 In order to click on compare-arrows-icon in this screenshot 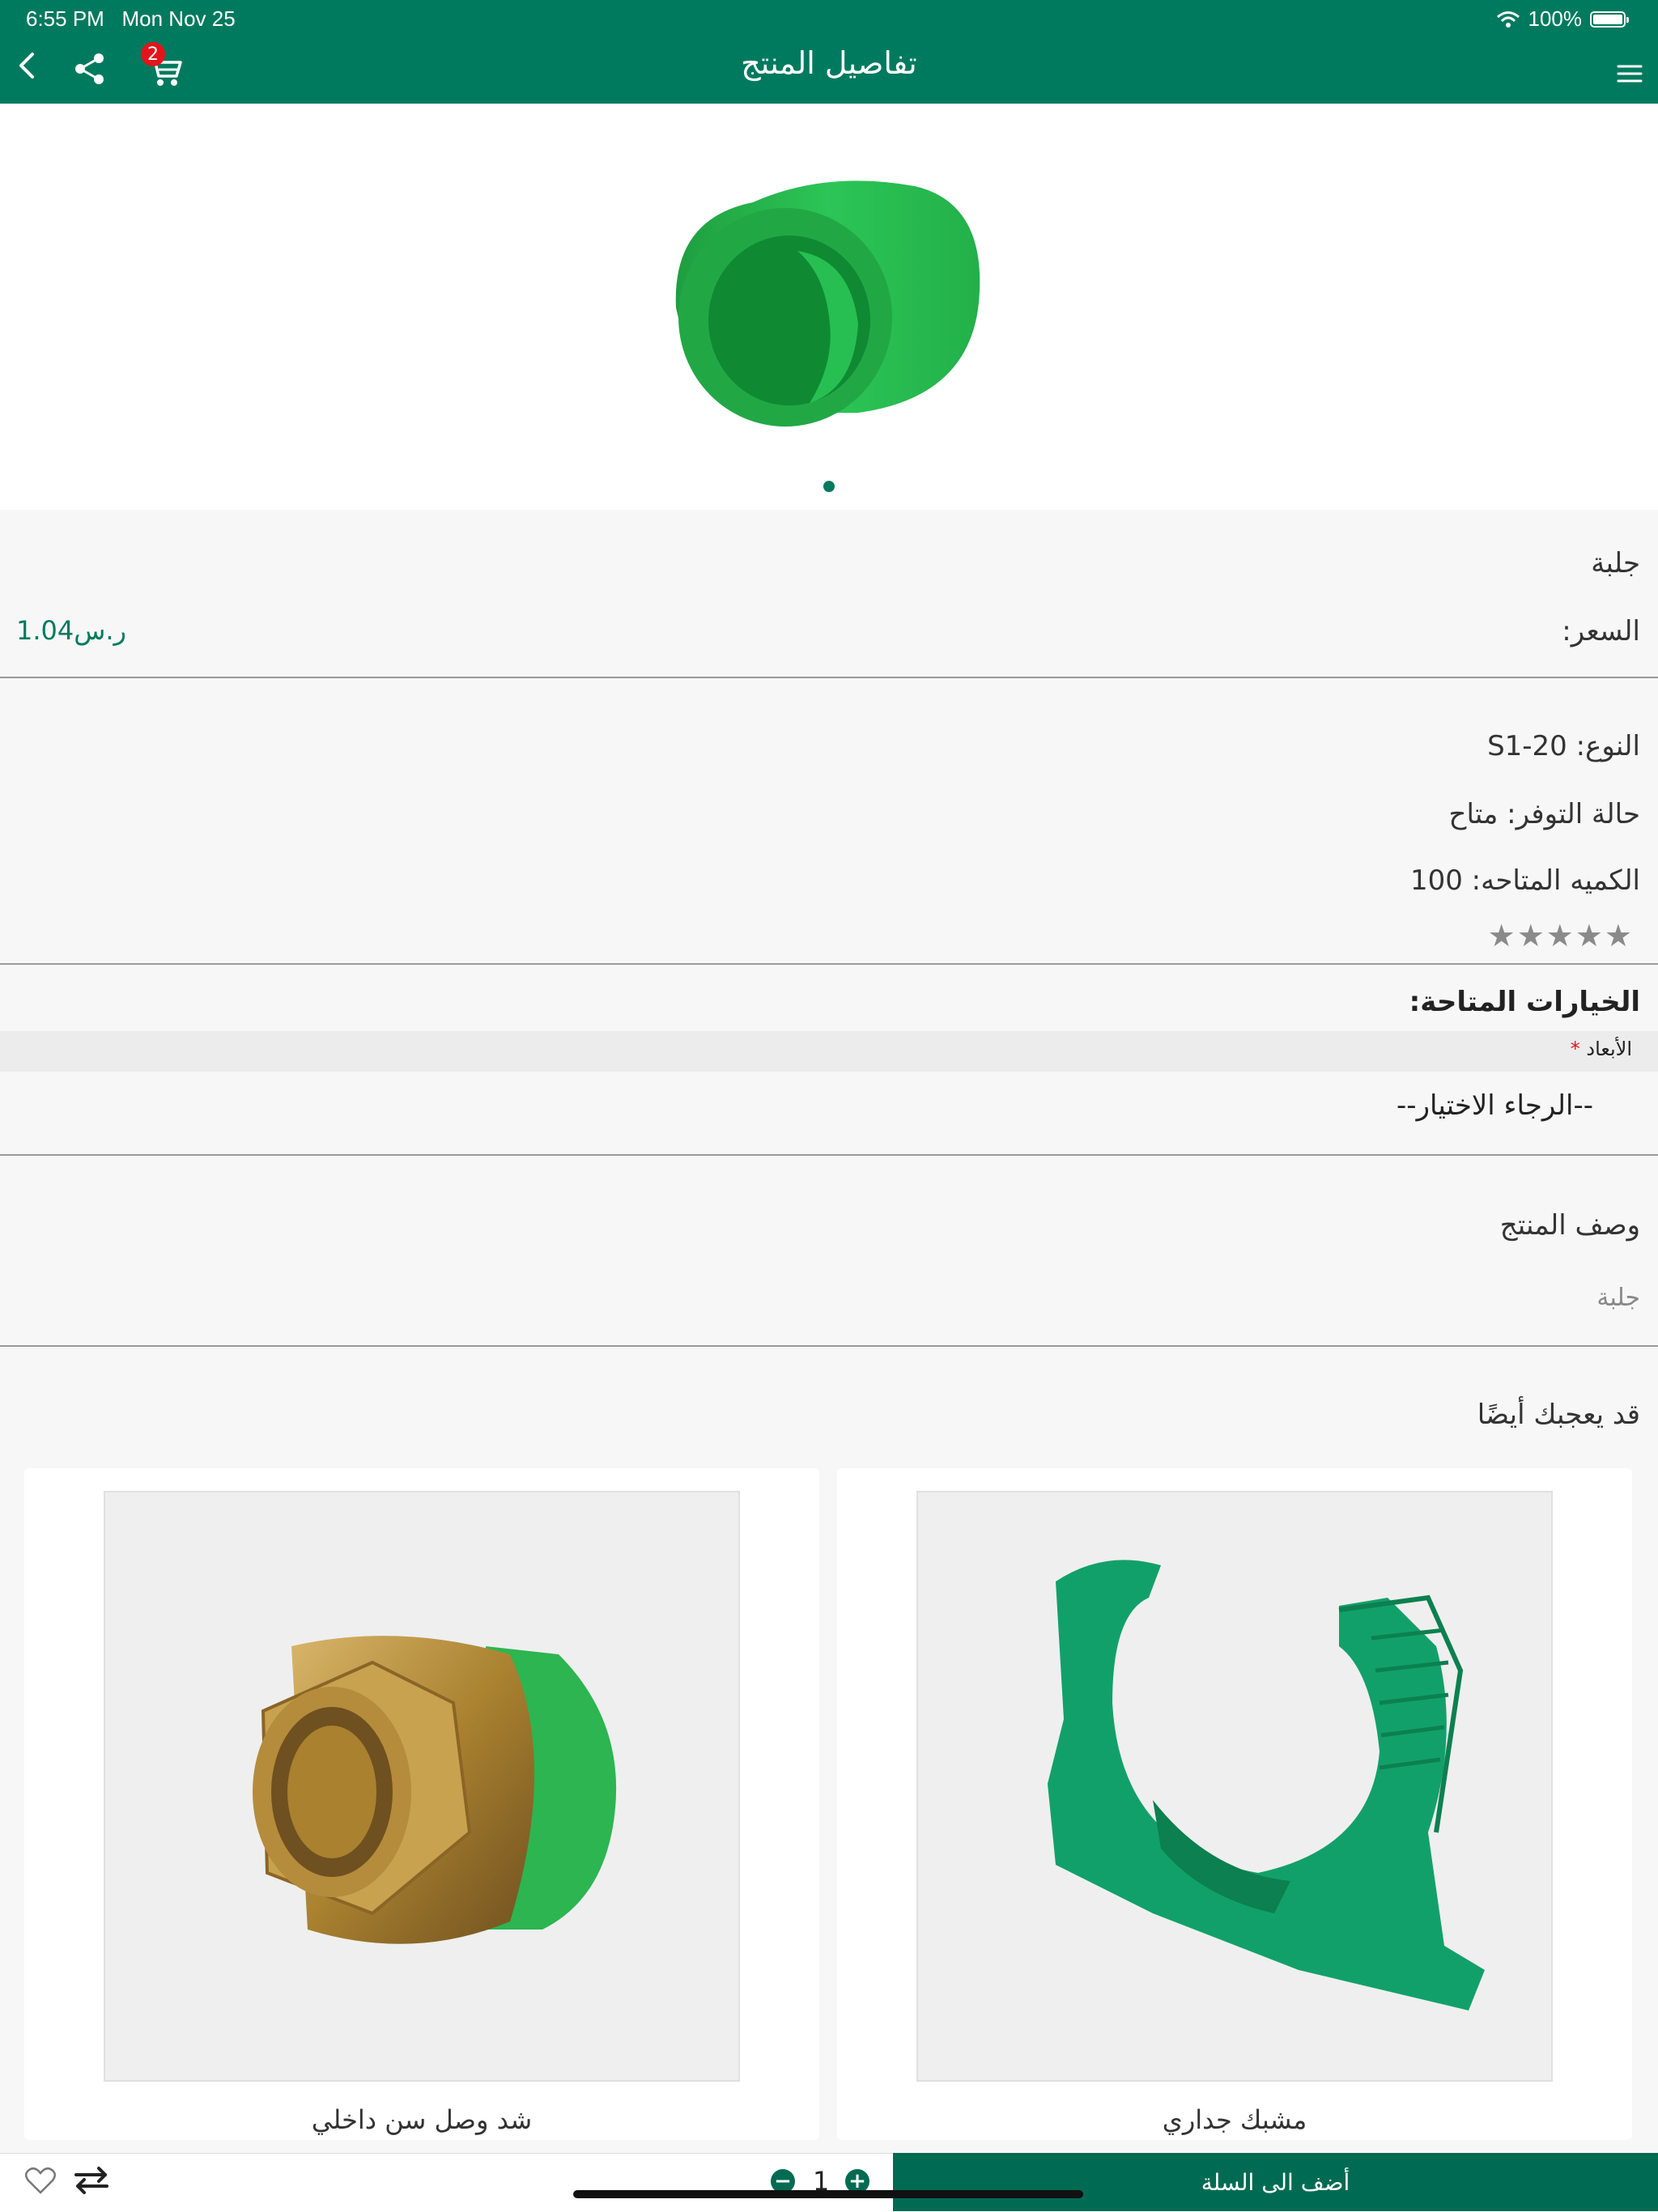, I will do `click(91, 2180)`.